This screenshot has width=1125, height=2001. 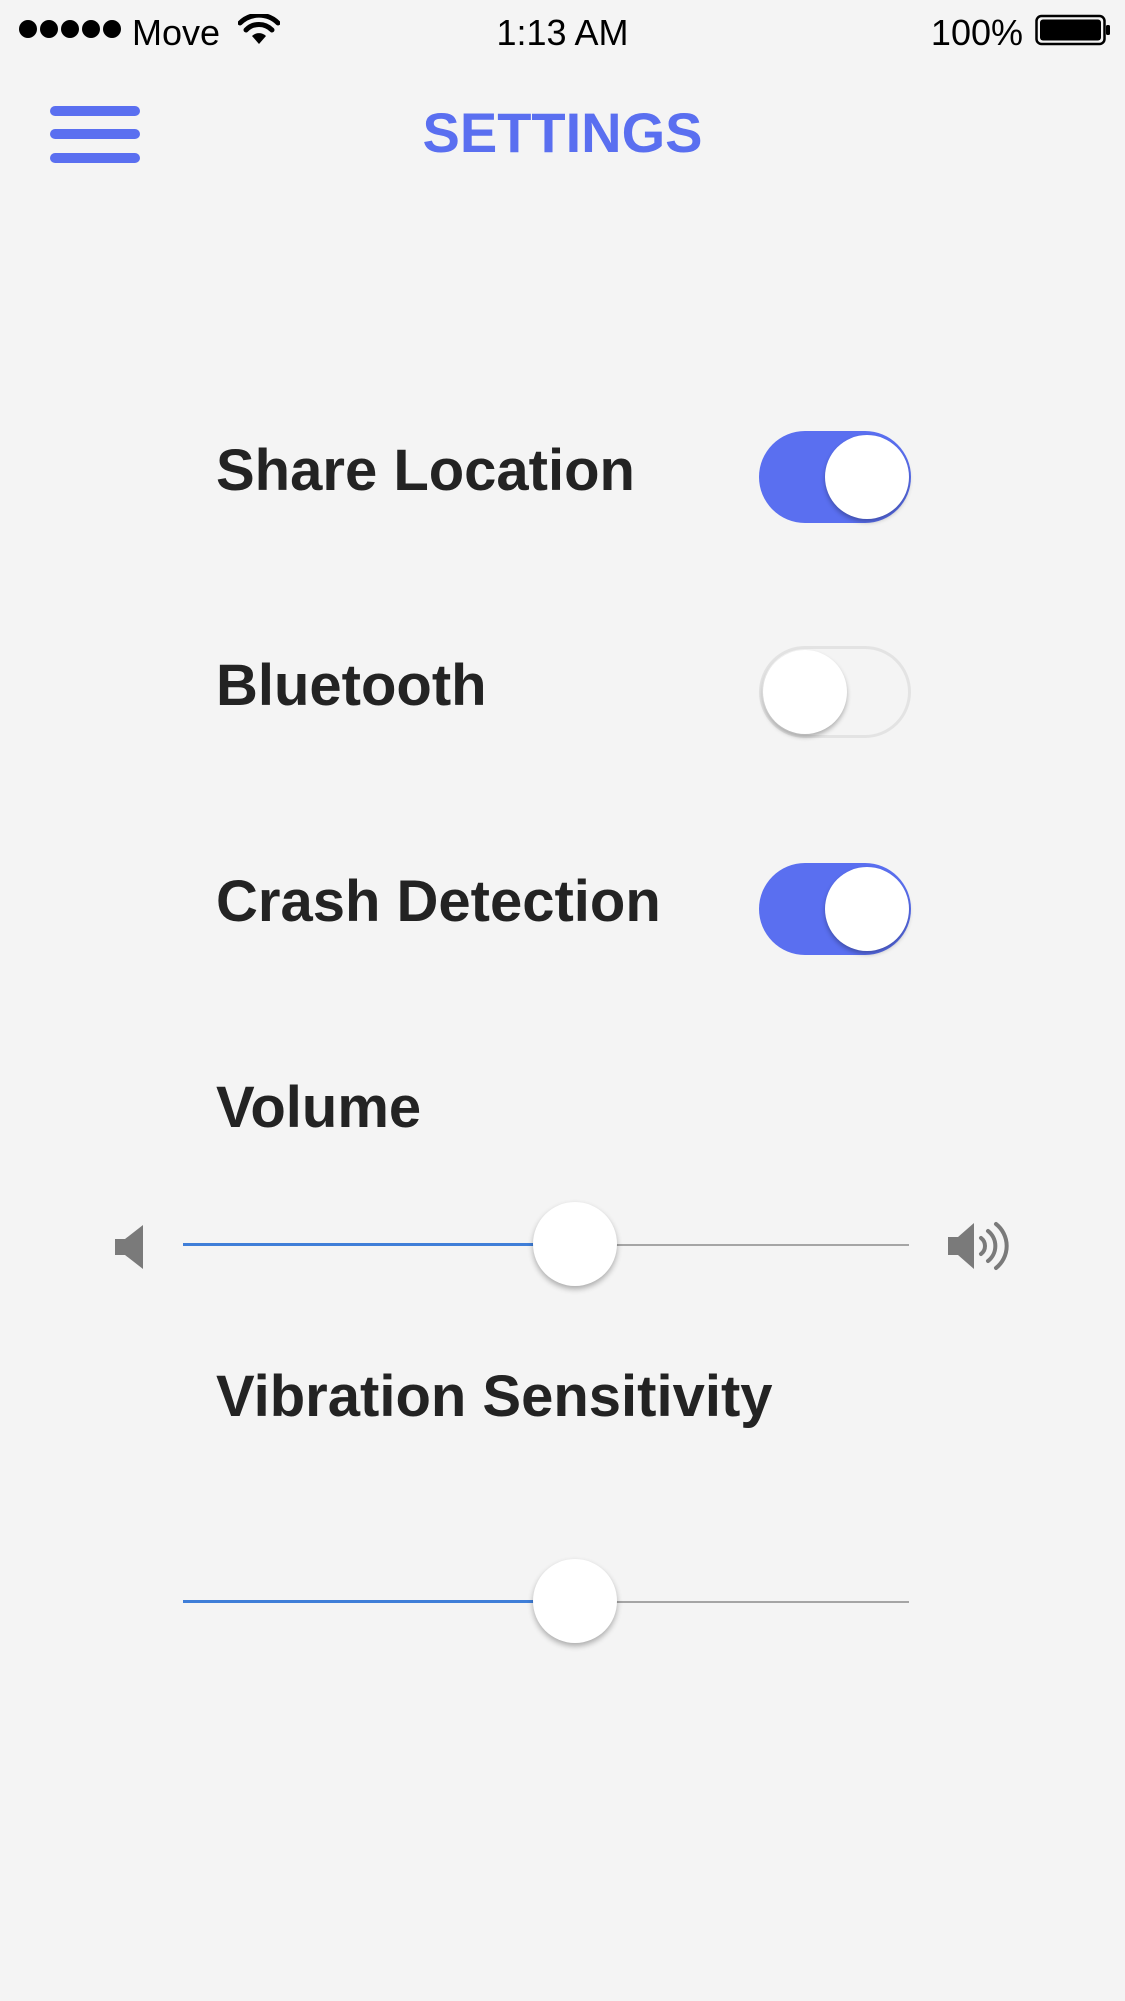 I want to click on bluetooth-toggle, so click(x=835, y=692).